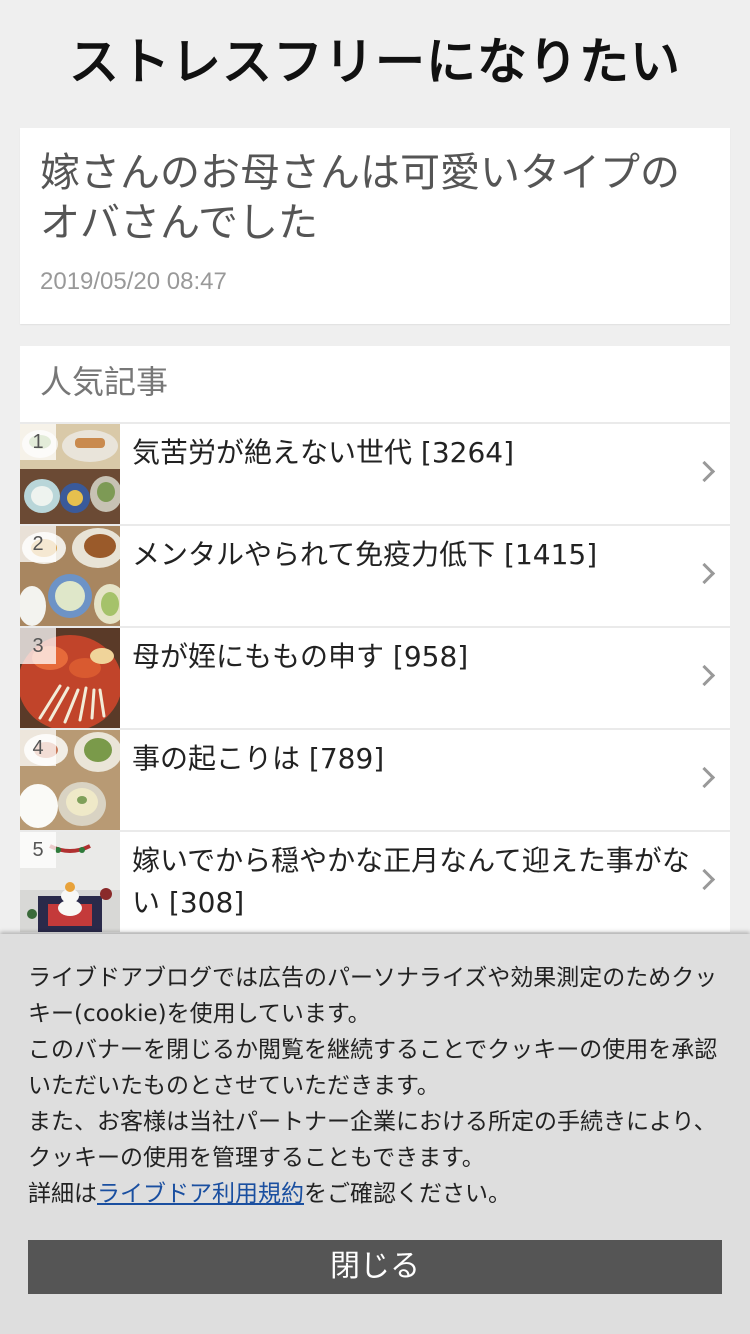 This screenshot has height=1334, width=750. What do you see at coordinates (38, 646) in the screenshot?
I see `rank-badge: 3` at bounding box center [38, 646].